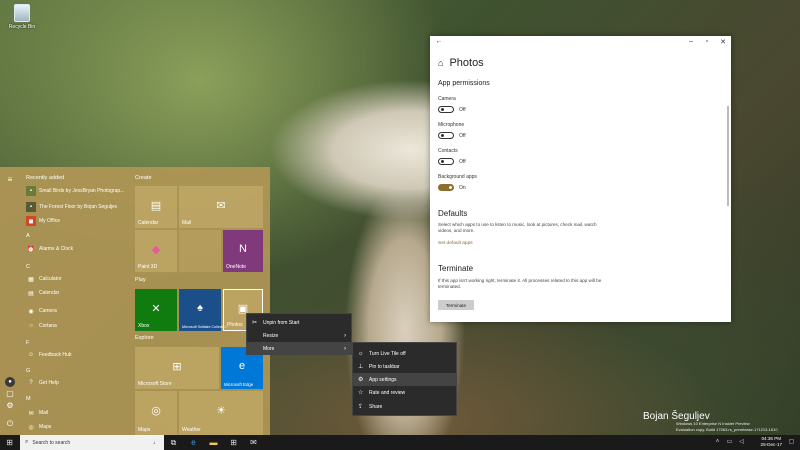 The image size is (800, 450). What do you see at coordinates (221, 413) in the screenshot?
I see `tile-weather: ☀ Weather` at bounding box center [221, 413].